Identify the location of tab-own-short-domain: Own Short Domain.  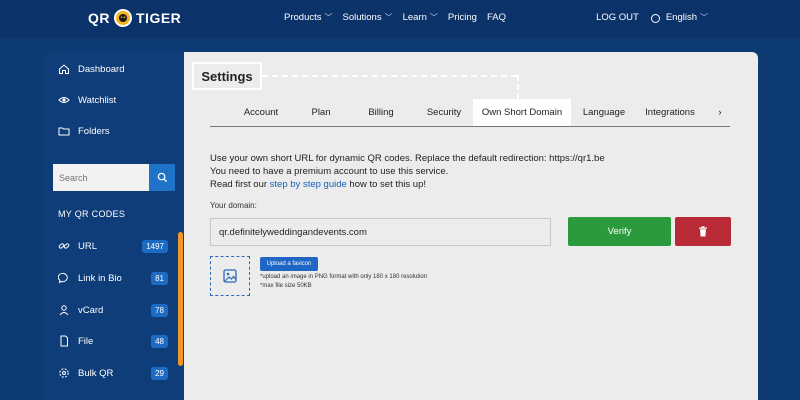
(522, 112).